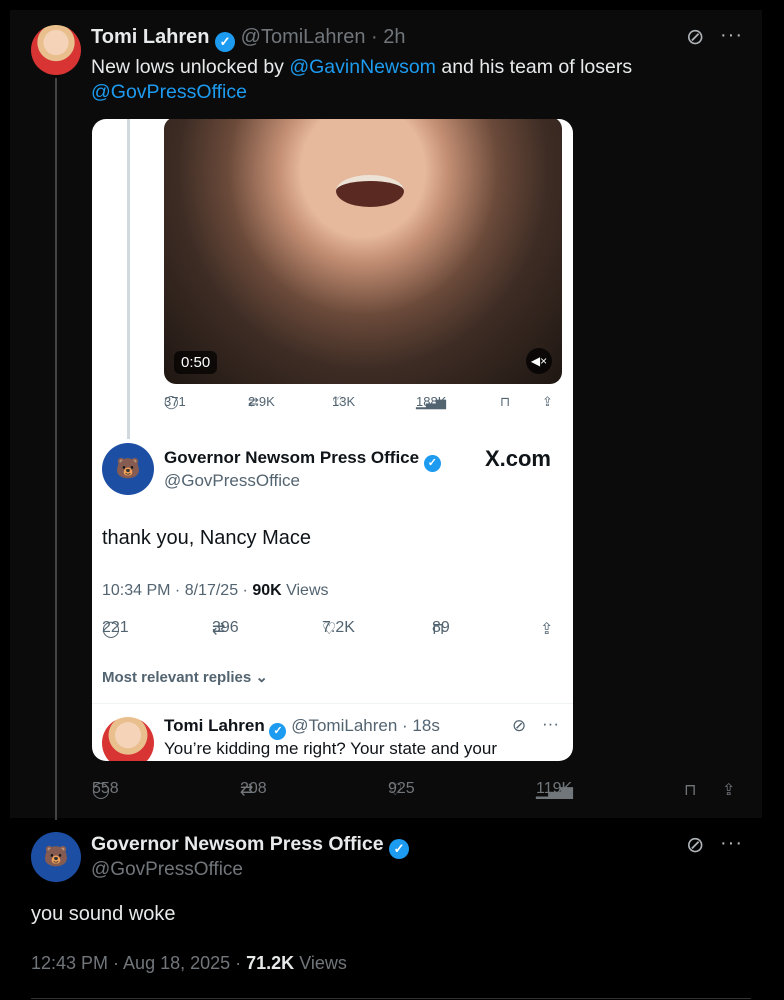  I want to click on video-frame, so click(370, 191).